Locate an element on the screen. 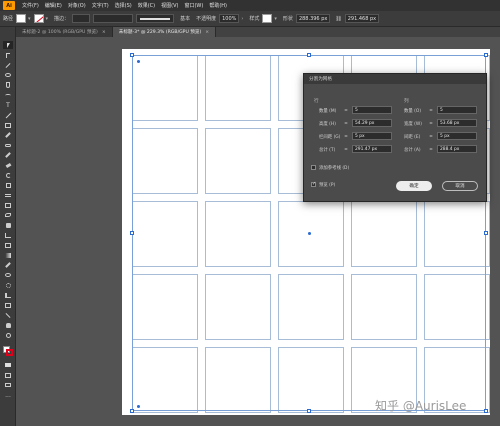  resize-handle-left is located at coordinates (132, 233).